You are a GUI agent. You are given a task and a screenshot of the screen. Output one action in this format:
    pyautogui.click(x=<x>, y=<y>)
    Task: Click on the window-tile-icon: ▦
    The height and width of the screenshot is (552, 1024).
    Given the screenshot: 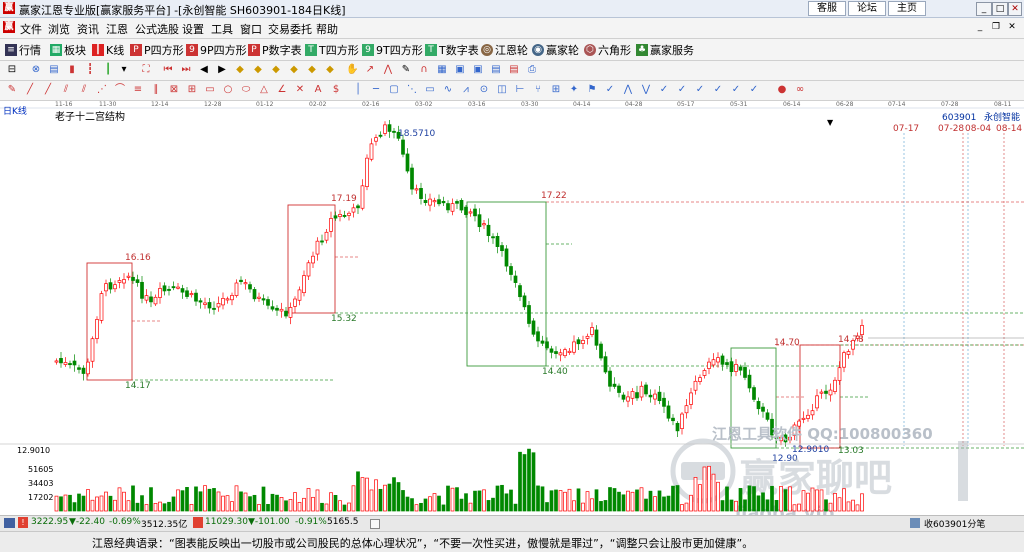 What is the action you would take?
    pyautogui.click(x=442, y=70)
    